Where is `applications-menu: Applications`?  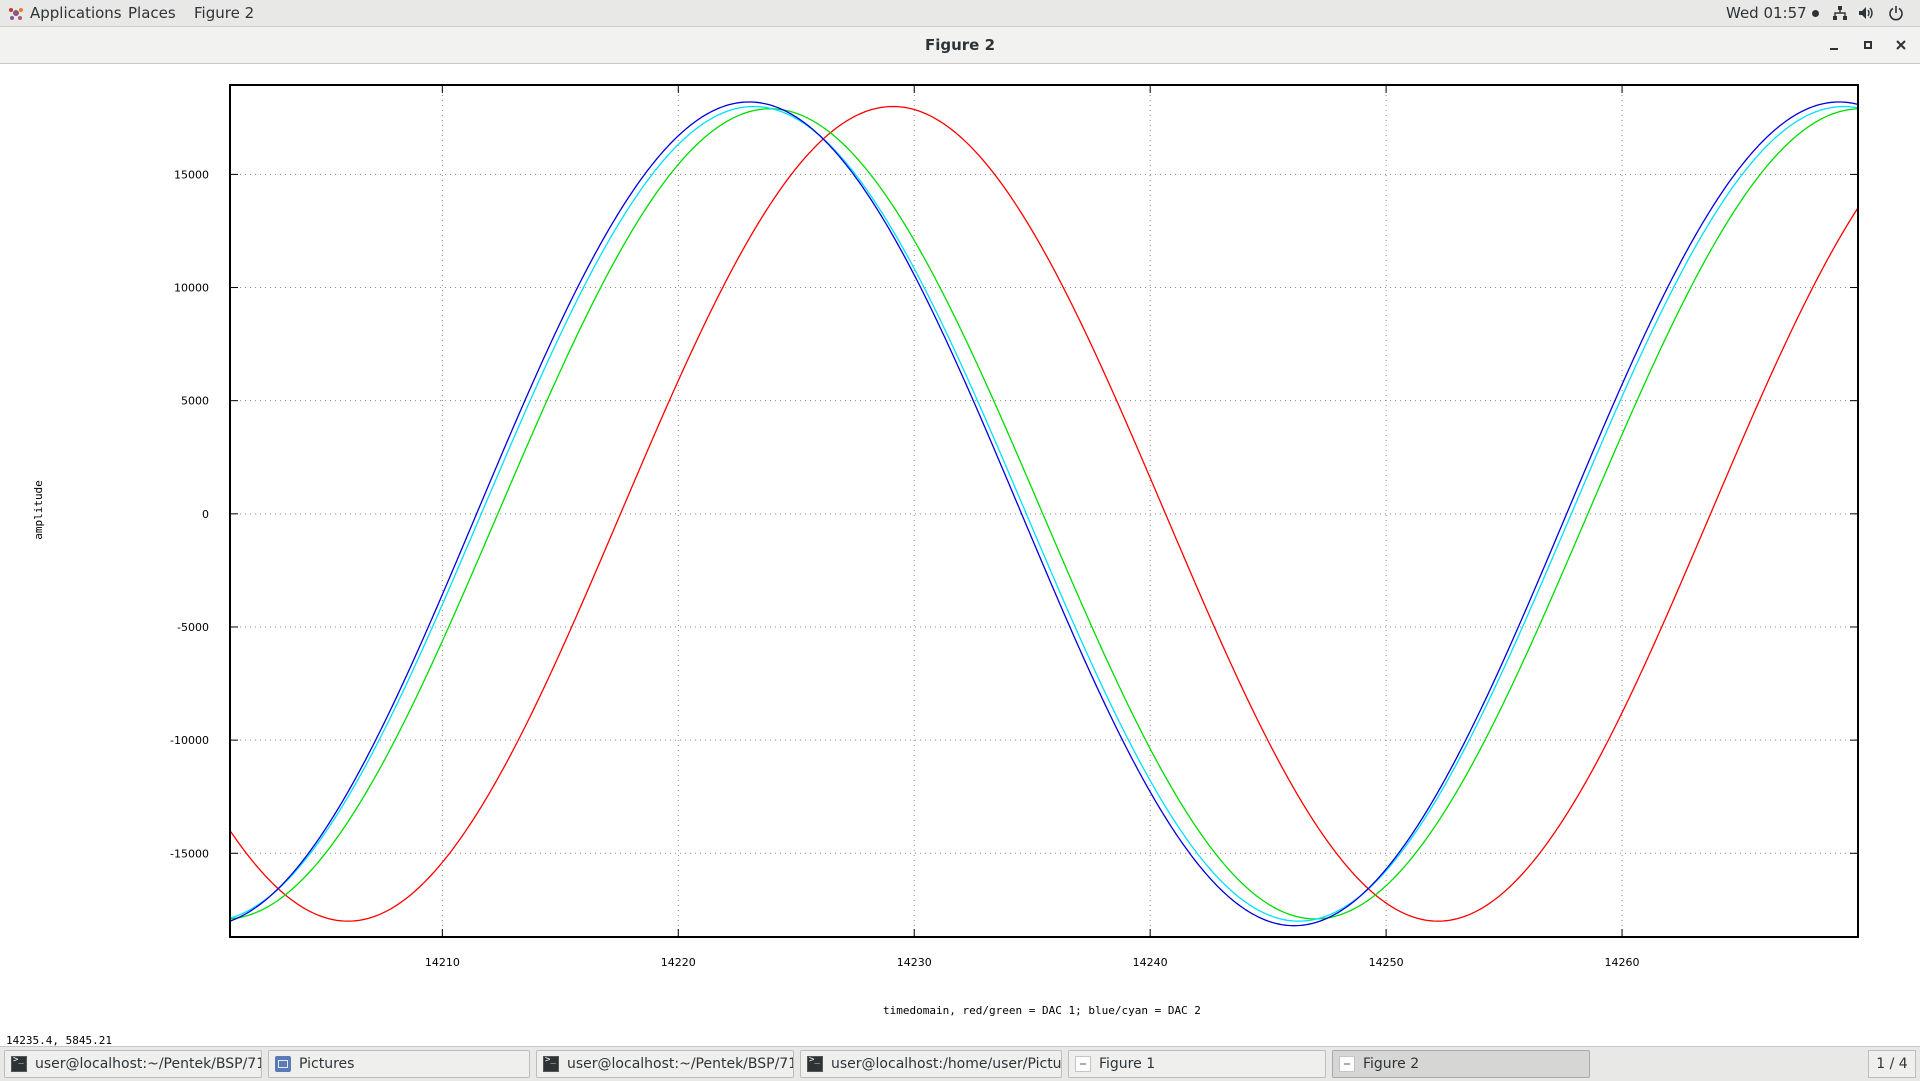 applications-menu: Applications is located at coordinates (65, 13).